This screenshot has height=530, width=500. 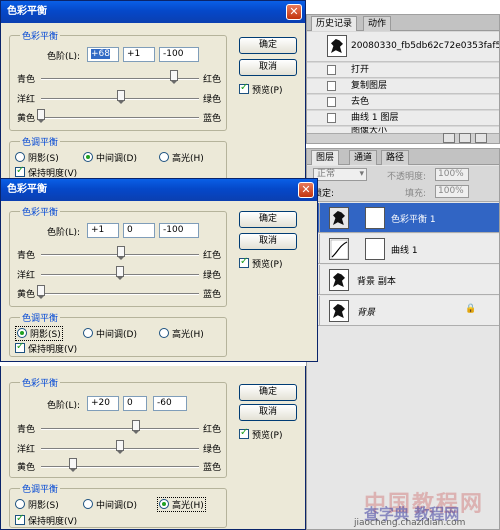 What do you see at coordinates (212, 468) in the screenshot?
I see `slider-right-label: 蓝色` at bounding box center [212, 468].